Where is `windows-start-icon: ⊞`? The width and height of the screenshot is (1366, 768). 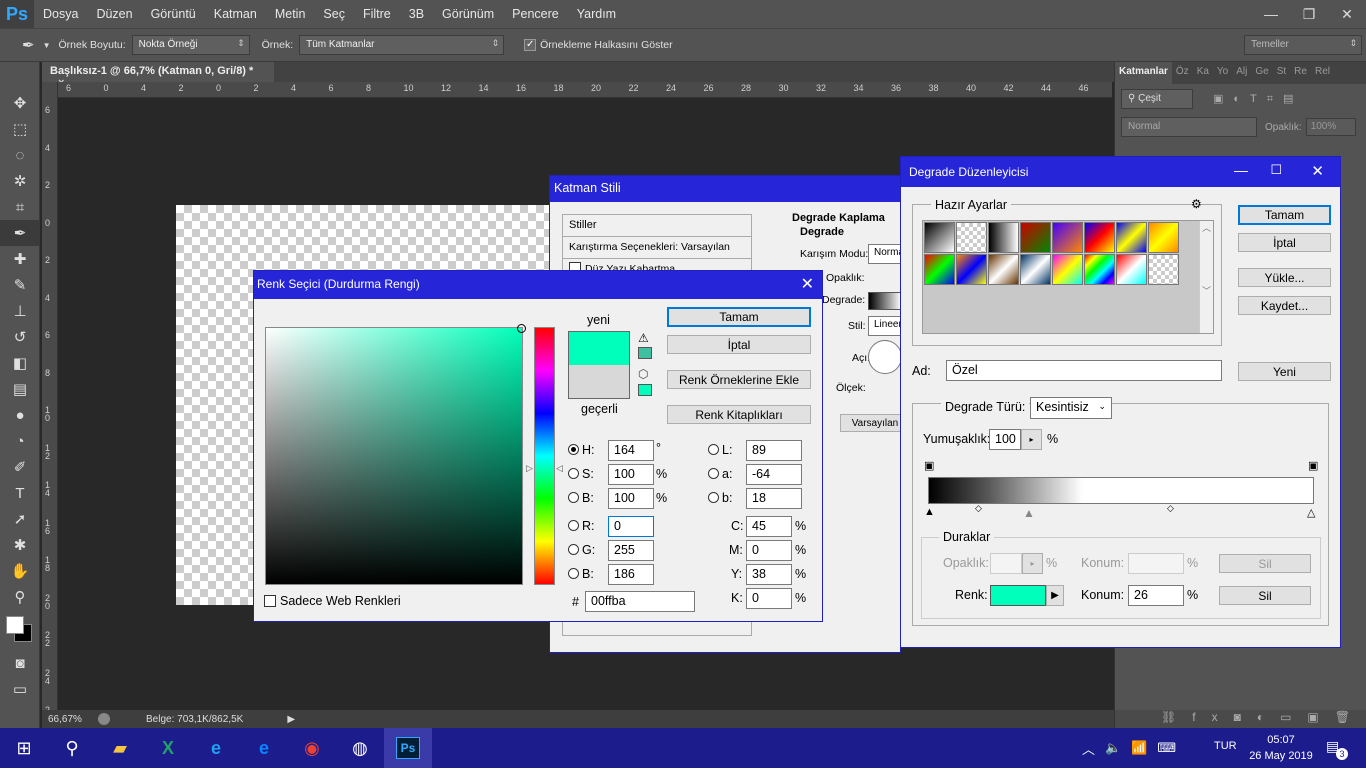 windows-start-icon: ⊞ is located at coordinates (24, 748).